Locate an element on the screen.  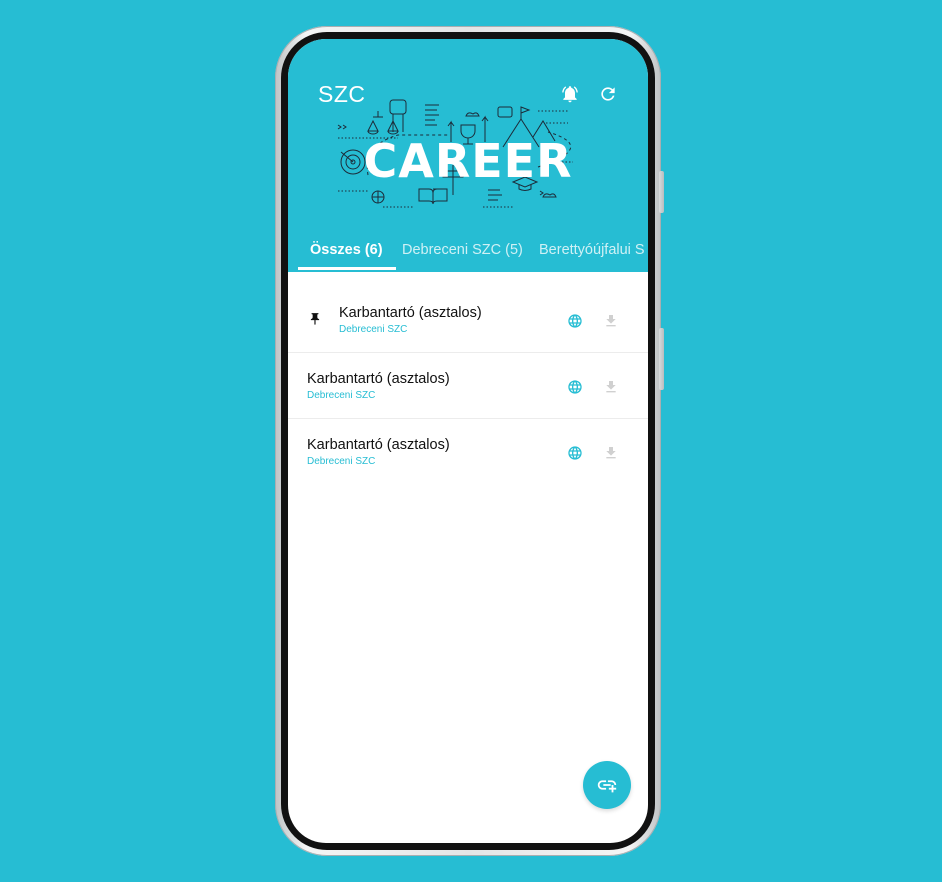
tab-berettyoujfalui-szc: Berettyóújfalui S is located at coordinates (592, 250).